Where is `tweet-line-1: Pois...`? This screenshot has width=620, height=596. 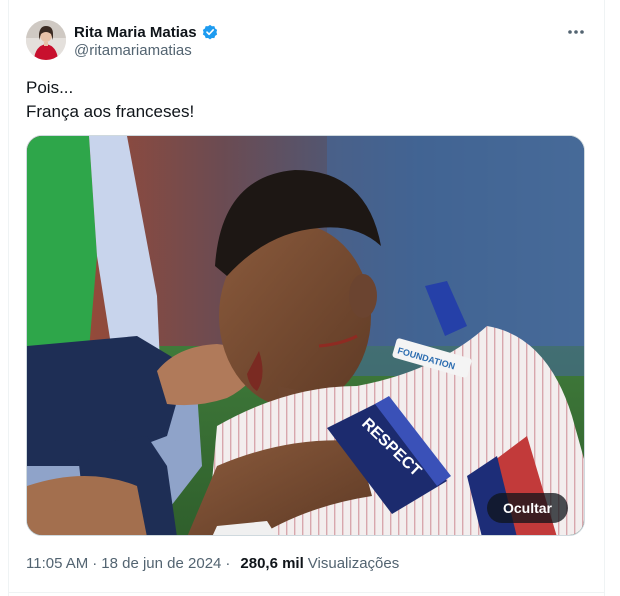 tweet-line-1: Pois... is located at coordinates (50, 87).